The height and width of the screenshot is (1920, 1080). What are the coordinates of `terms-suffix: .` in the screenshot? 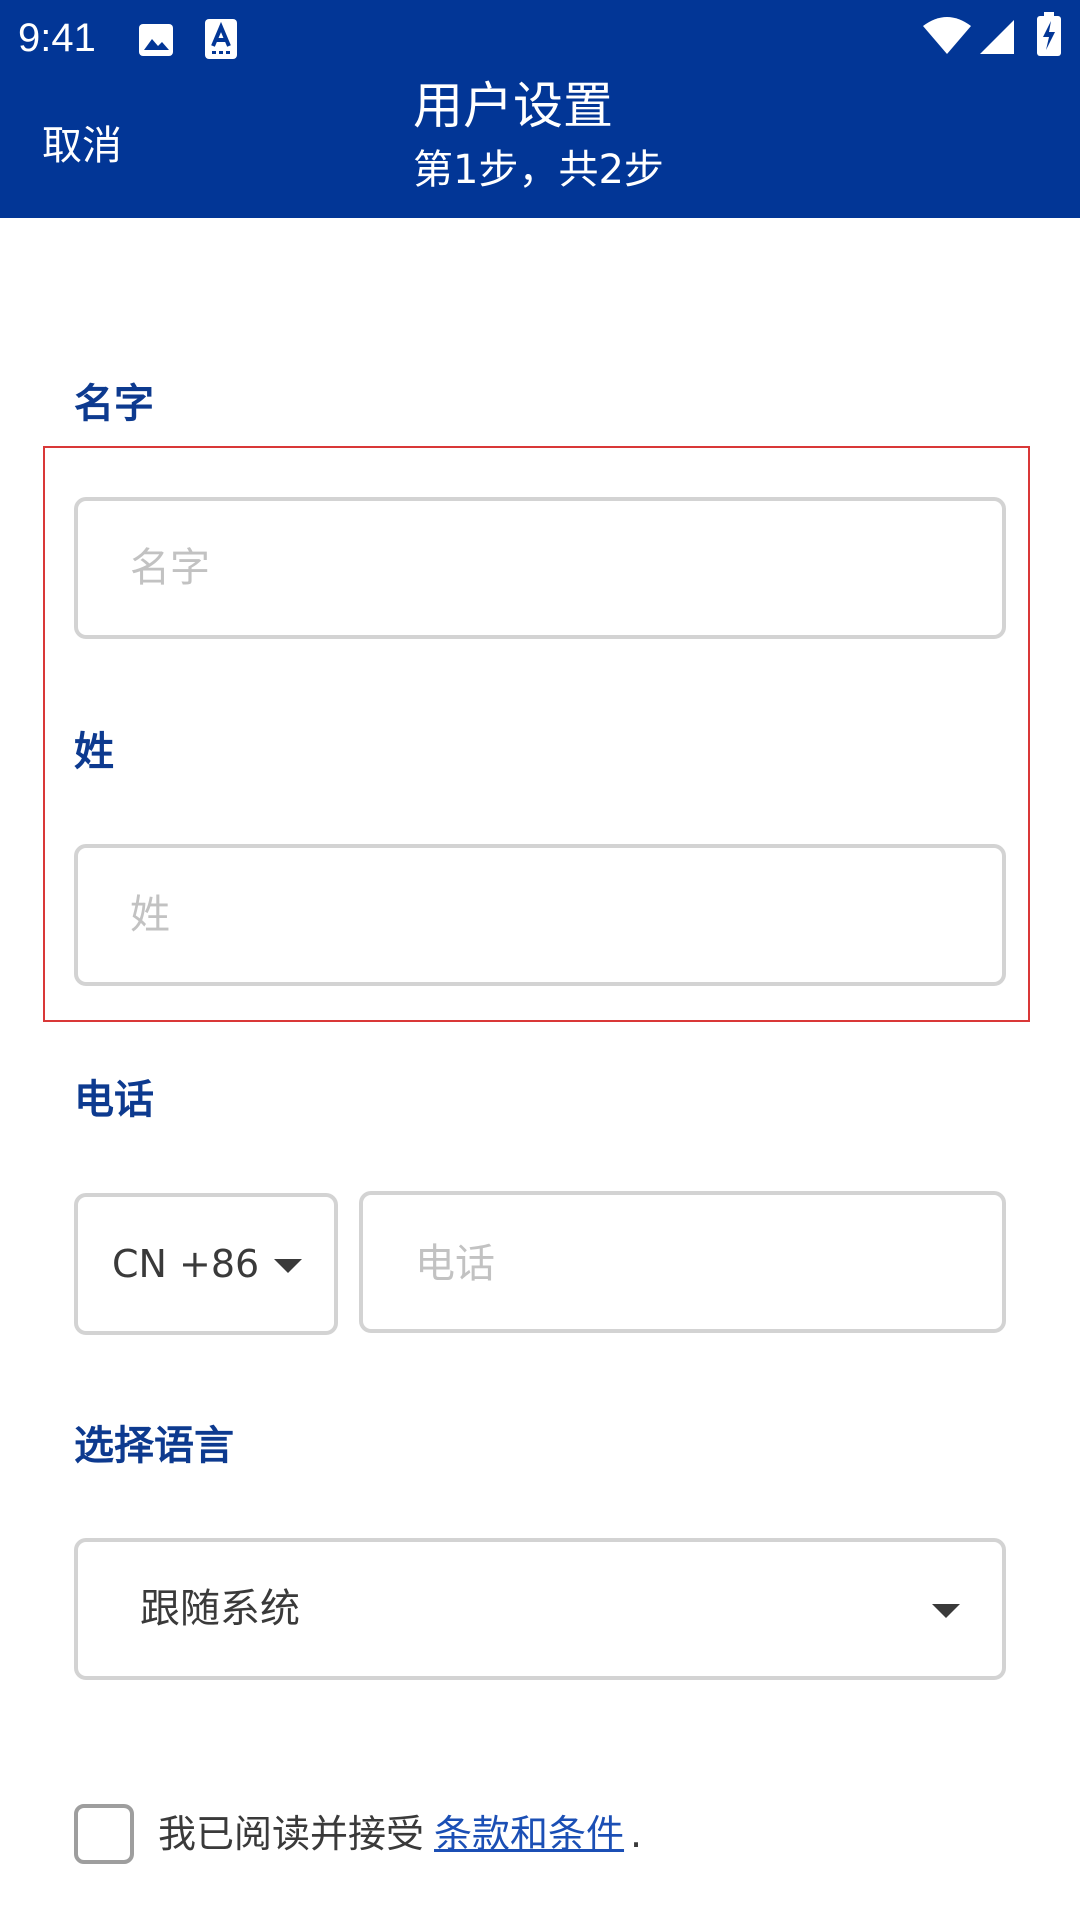 It's located at (636, 1834).